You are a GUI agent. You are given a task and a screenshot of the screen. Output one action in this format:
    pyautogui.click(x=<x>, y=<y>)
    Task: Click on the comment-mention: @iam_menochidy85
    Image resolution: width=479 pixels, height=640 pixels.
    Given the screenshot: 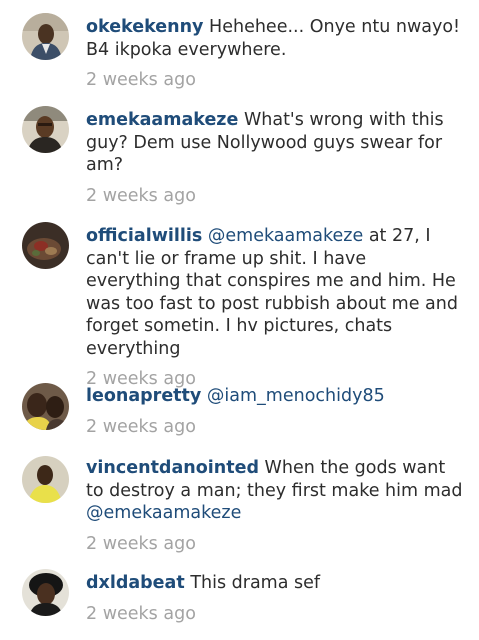 What is the action you would take?
    pyautogui.click(x=296, y=396)
    